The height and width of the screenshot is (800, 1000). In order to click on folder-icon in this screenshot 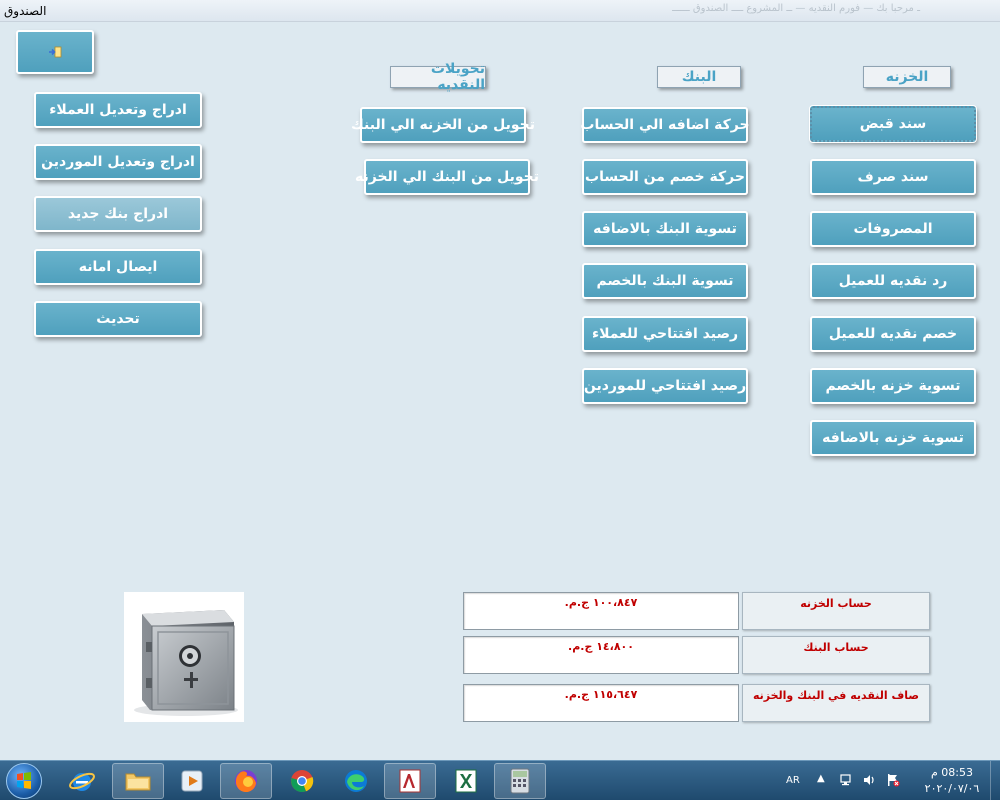, I will do `click(138, 782)`.